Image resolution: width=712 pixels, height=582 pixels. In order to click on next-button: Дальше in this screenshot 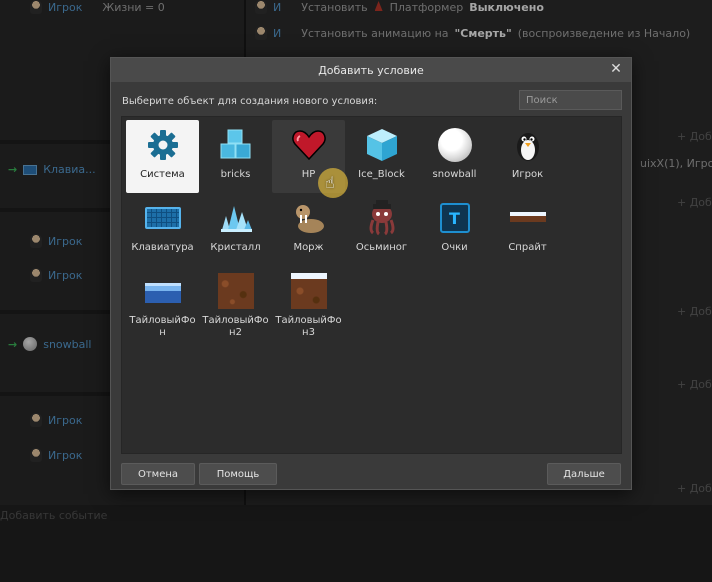, I will do `click(584, 474)`.